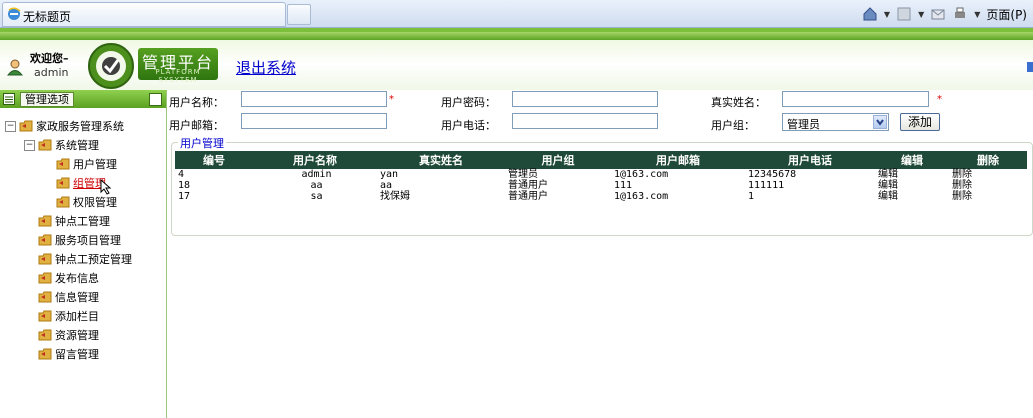 This screenshot has width=1033, height=418. What do you see at coordinates (315, 160) in the screenshot?
I see `column-header: 用户名称` at bounding box center [315, 160].